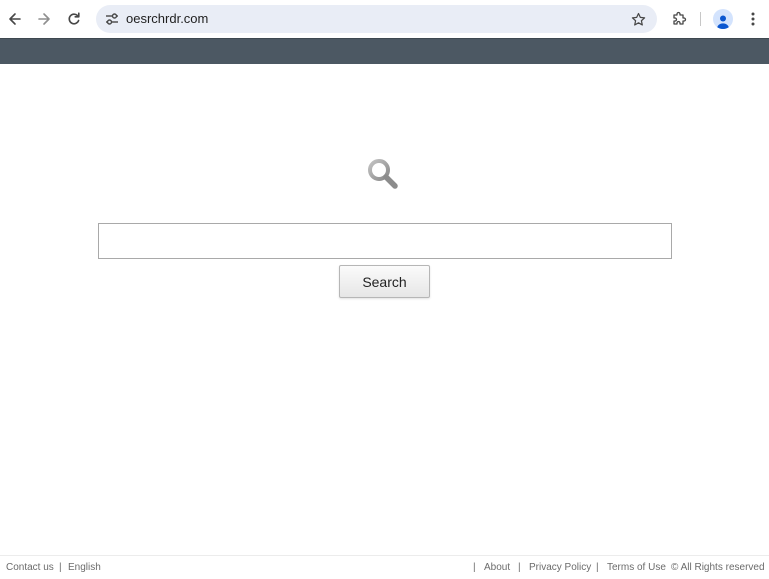  I want to click on more-vert-icon, so click(753, 19).